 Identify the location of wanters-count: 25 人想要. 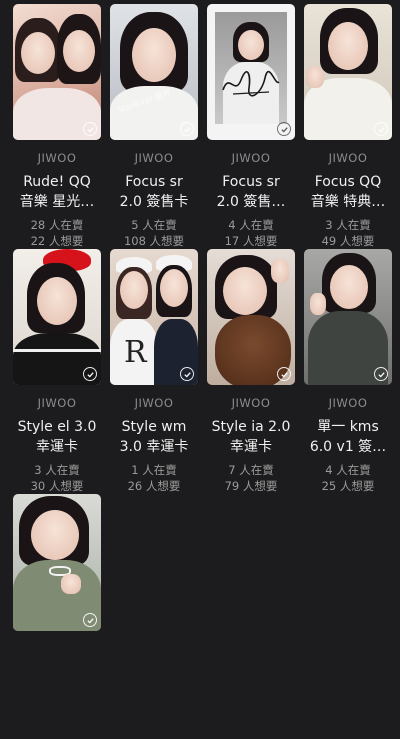
(348, 486).